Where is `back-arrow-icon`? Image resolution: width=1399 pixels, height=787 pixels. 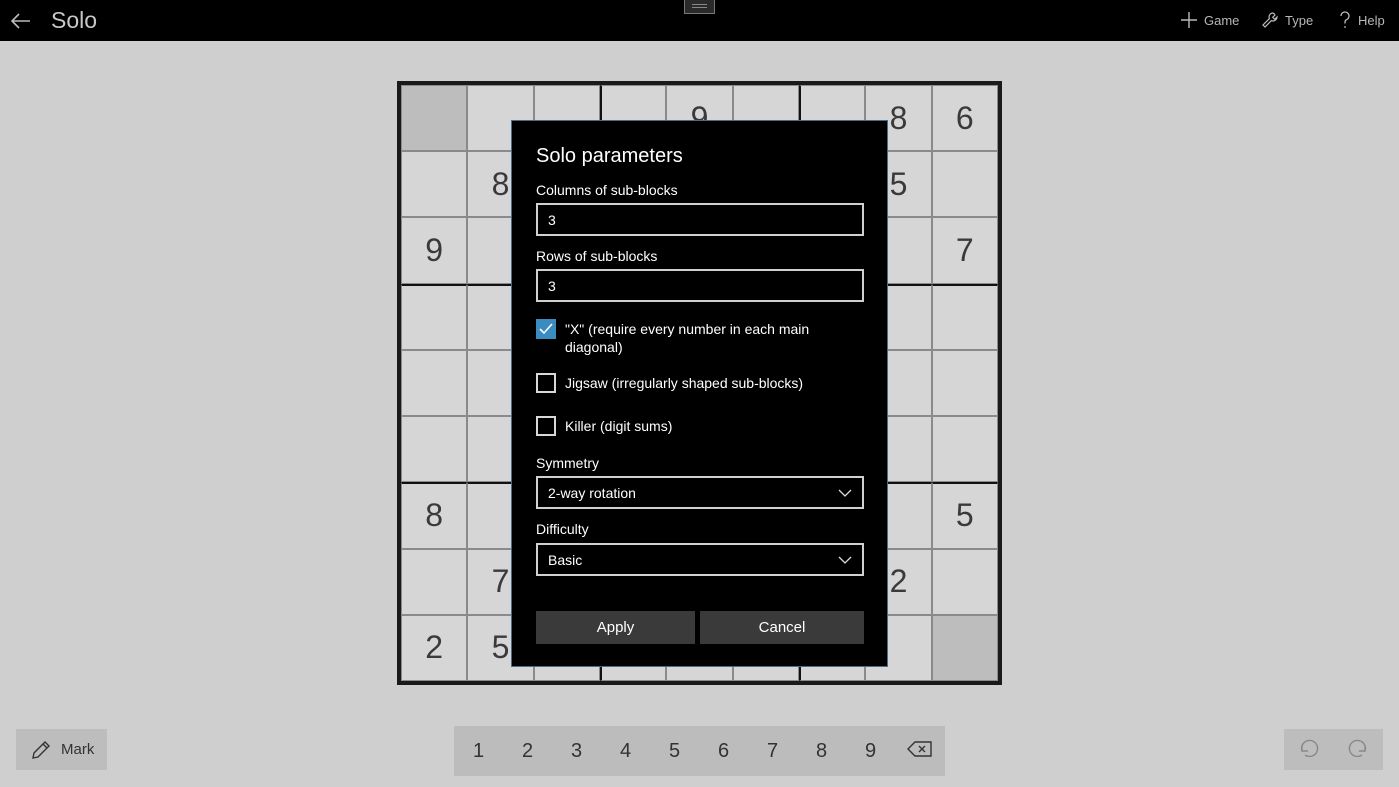
back-arrow-icon is located at coordinates (20, 21).